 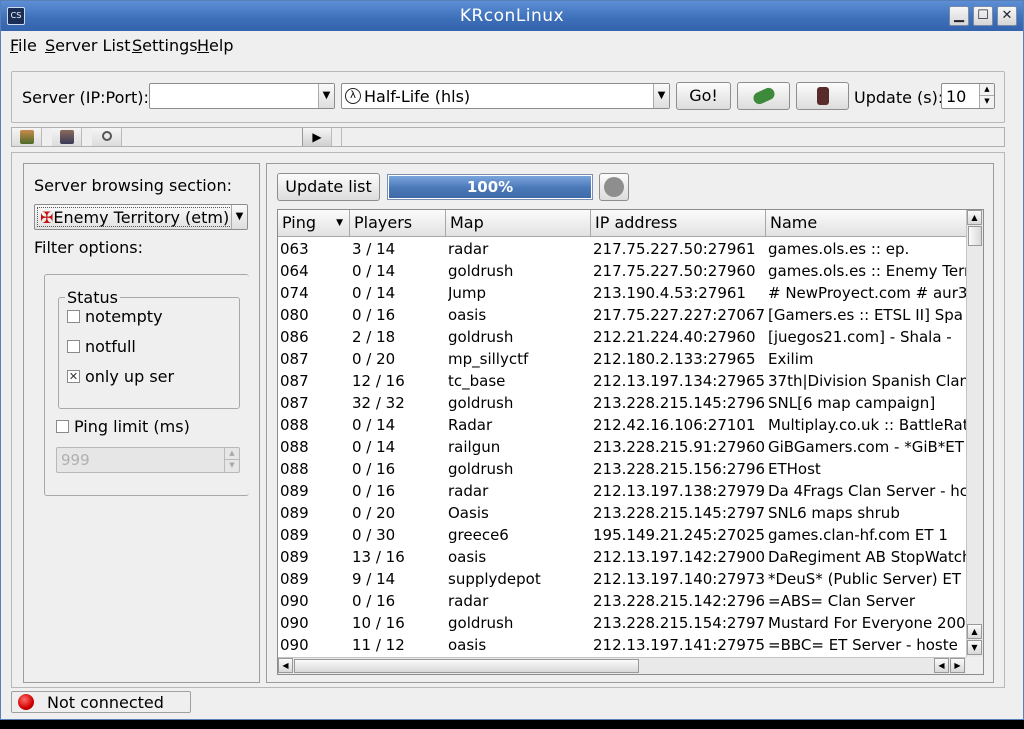 What do you see at coordinates (858, 535) in the screenshot?
I see `cell-name: games.clan-hf.com ET 1` at bounding box center [858, 535].